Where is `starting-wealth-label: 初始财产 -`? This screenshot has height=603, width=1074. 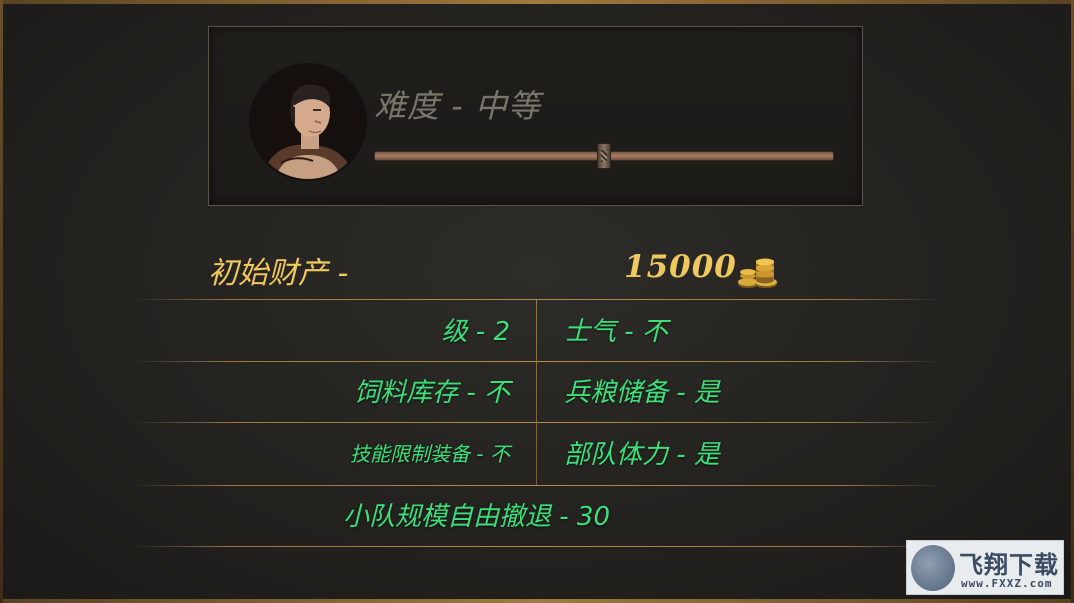 starting-wealth-label: 初始财产 - is located at coordinates (278, 273).